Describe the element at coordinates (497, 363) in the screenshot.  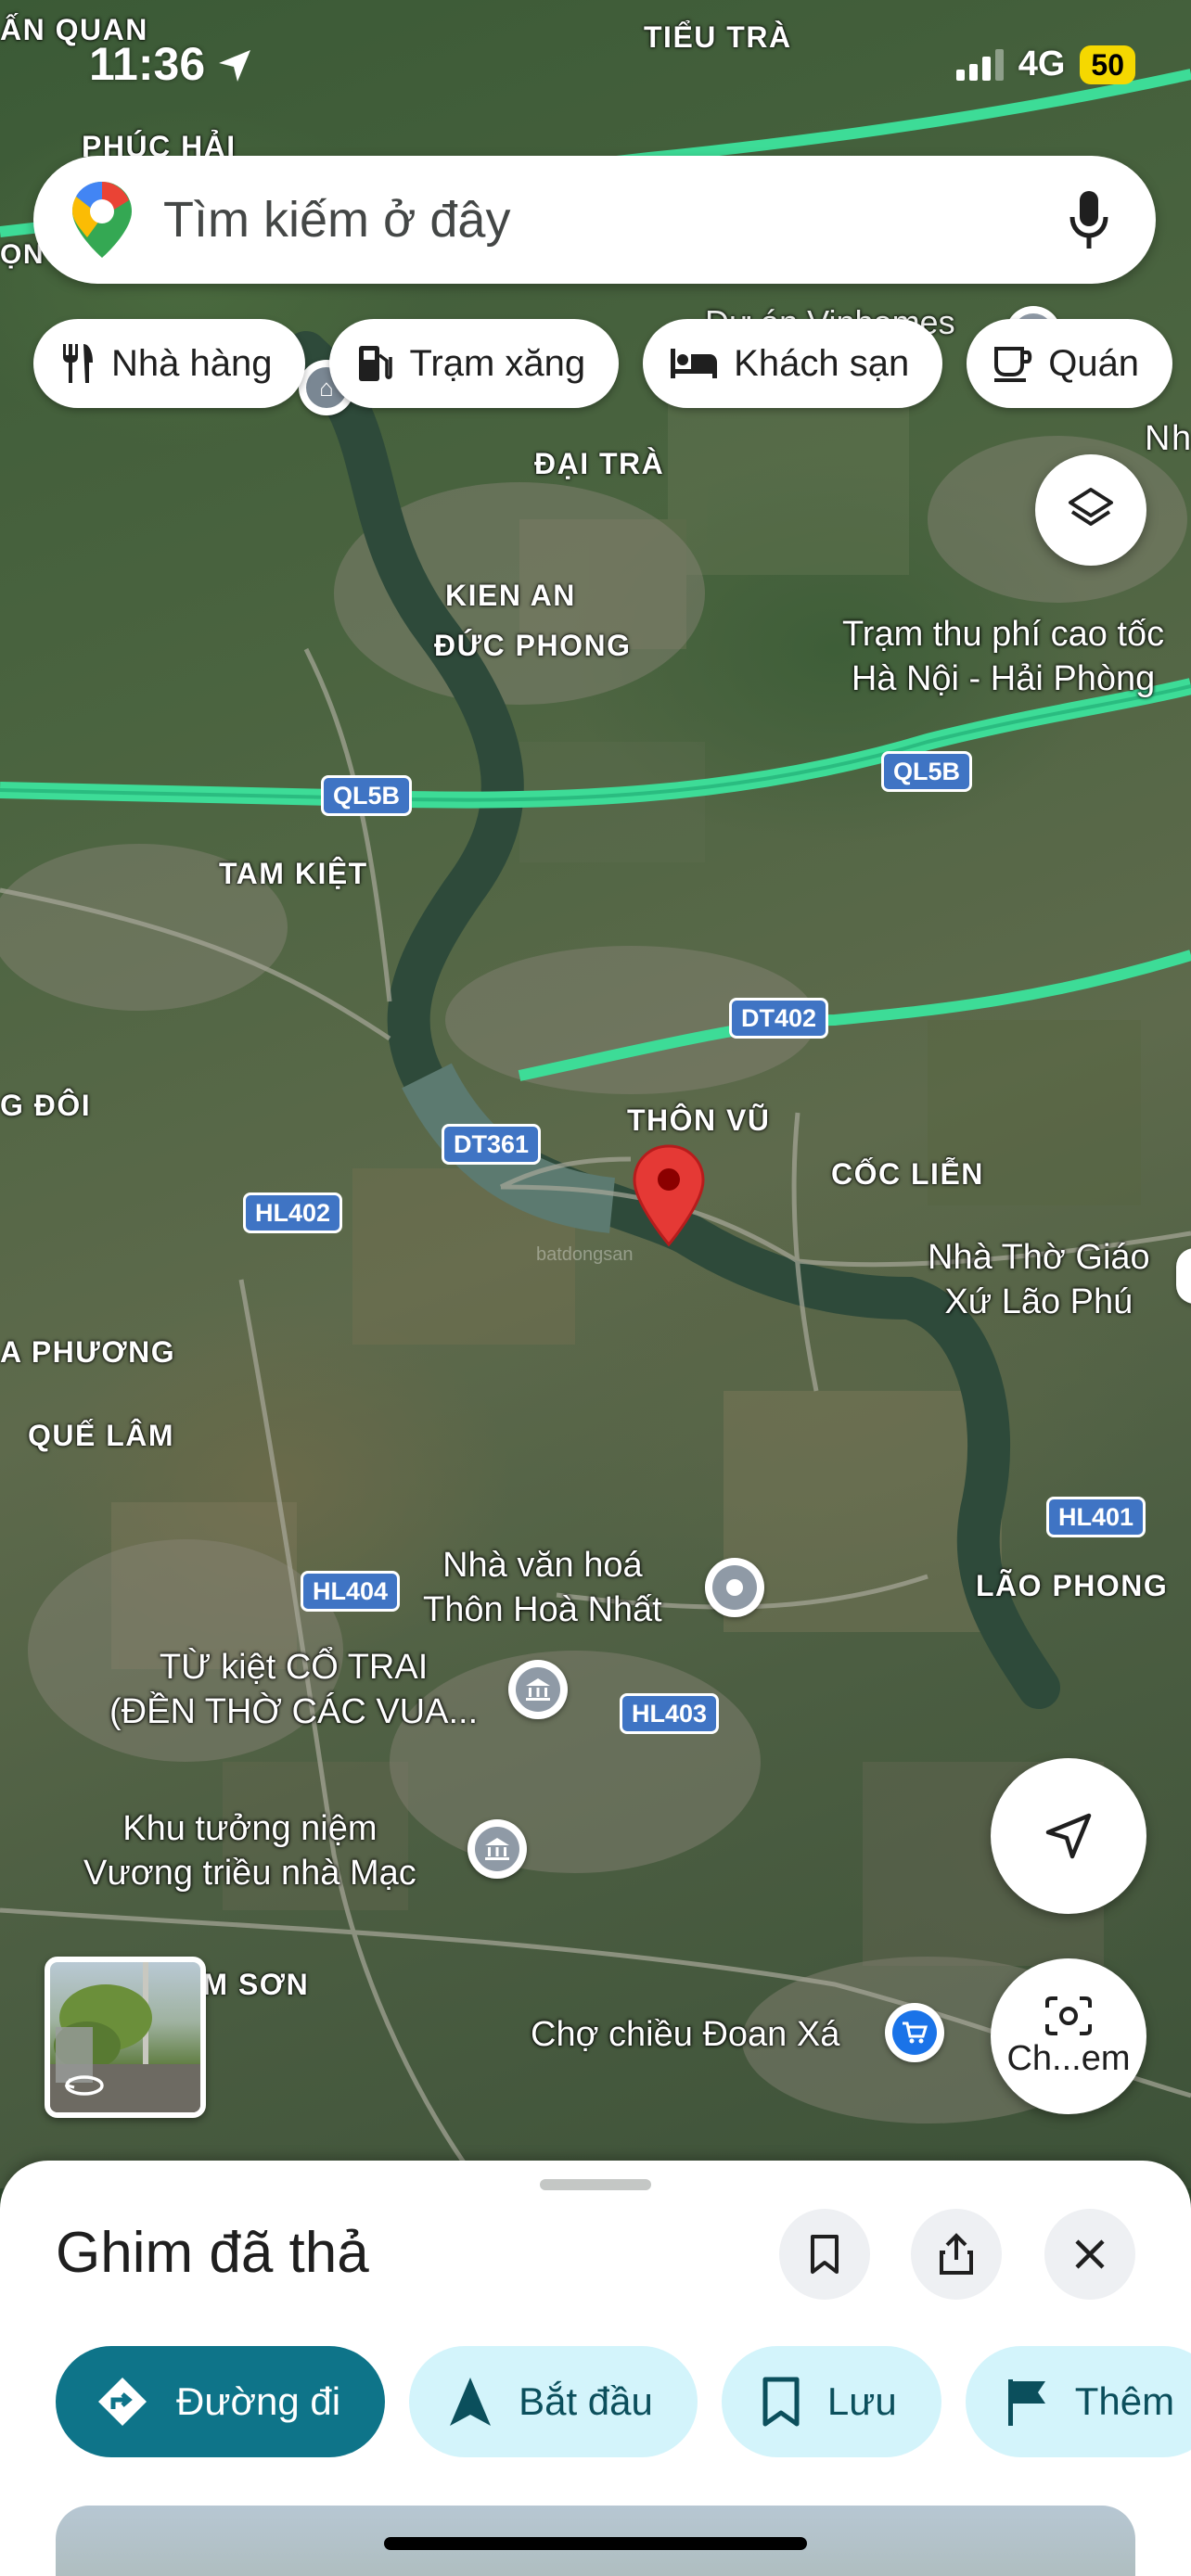
I see `chip-label: Trạm xăng` at that location.